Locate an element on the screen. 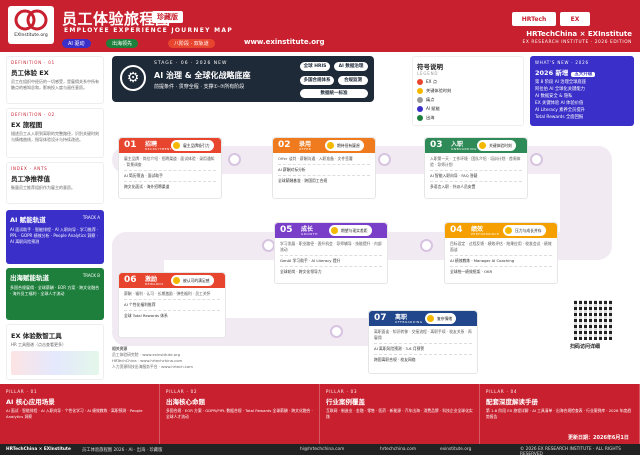 Image resolution: width=640 pixels, height=455 pixels. tools-thumbnail is located at coordinates (55, 363).